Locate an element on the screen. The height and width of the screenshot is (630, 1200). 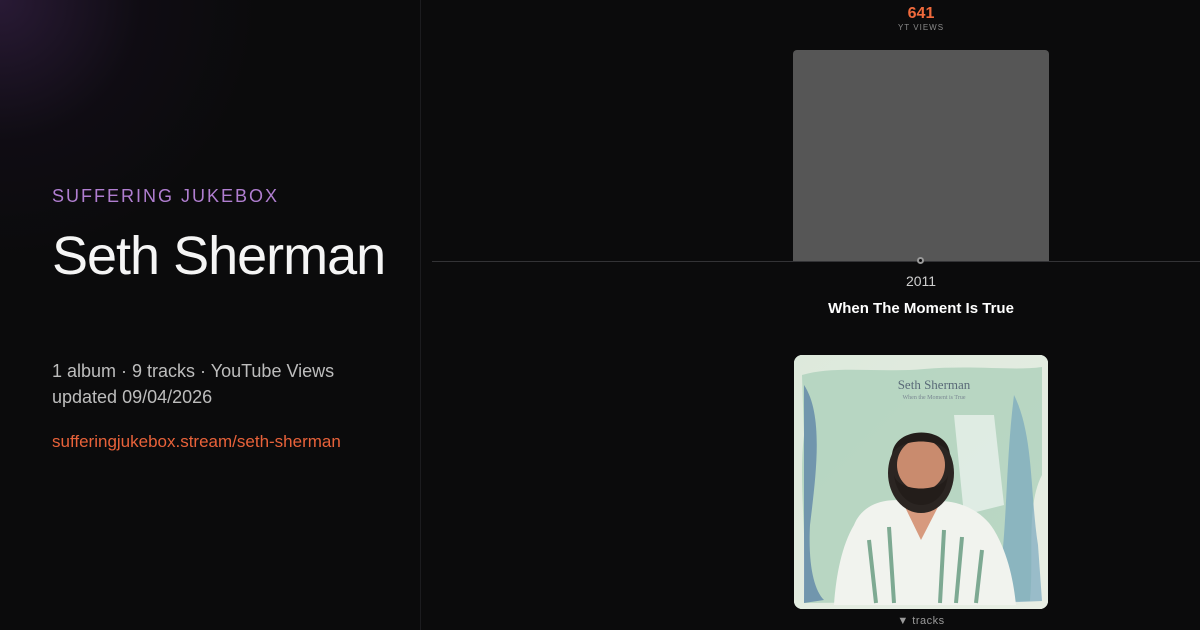
views-label: YT VIEWS is located at coordinates (921, 27).